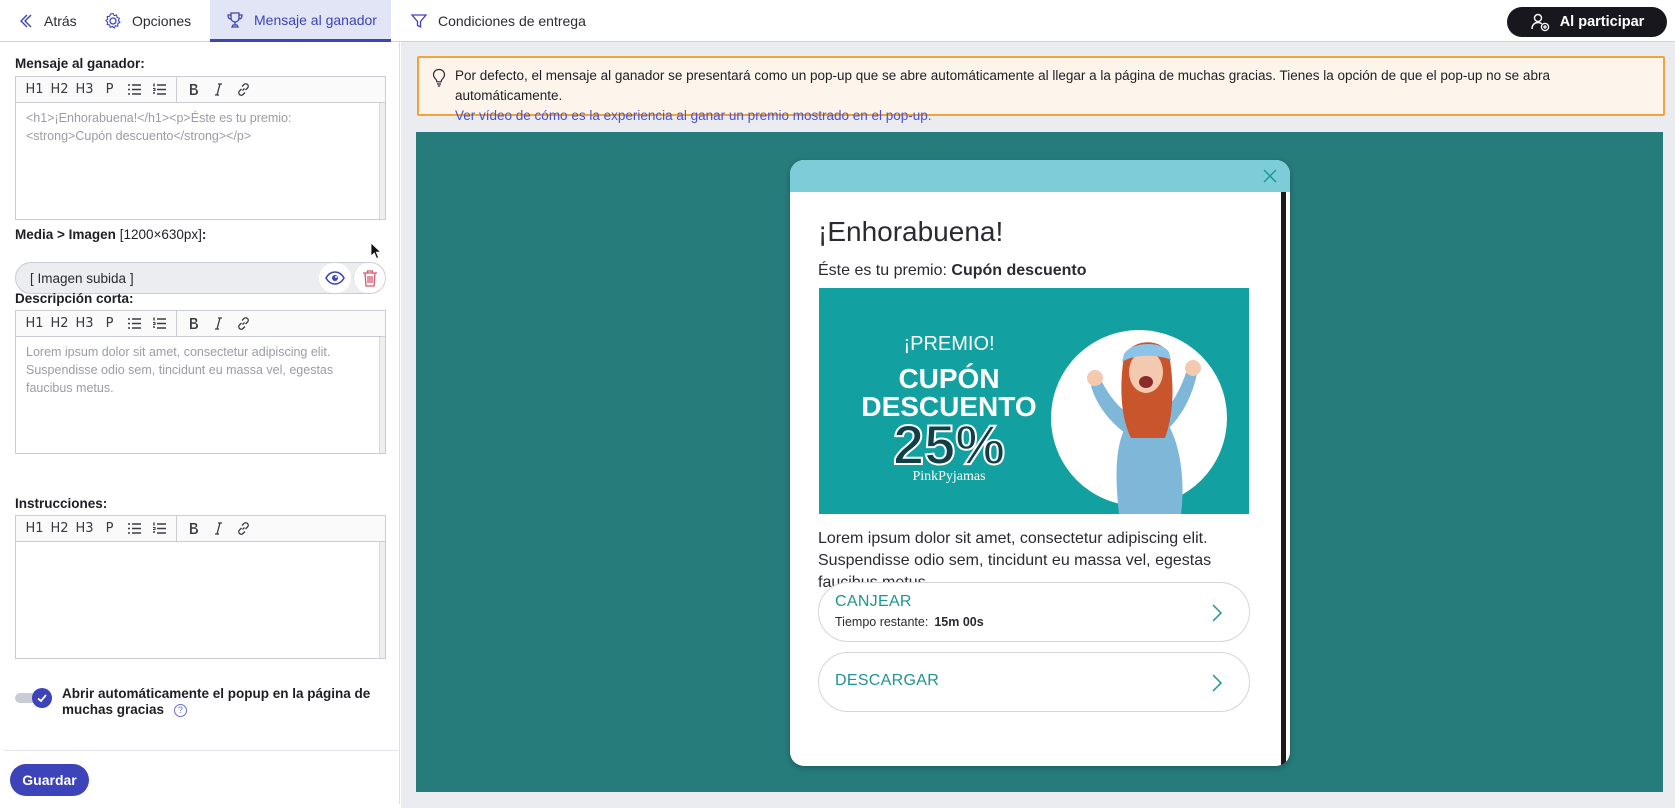  I want to click on instructions-label: Instrucciones:, so click(61, 503).